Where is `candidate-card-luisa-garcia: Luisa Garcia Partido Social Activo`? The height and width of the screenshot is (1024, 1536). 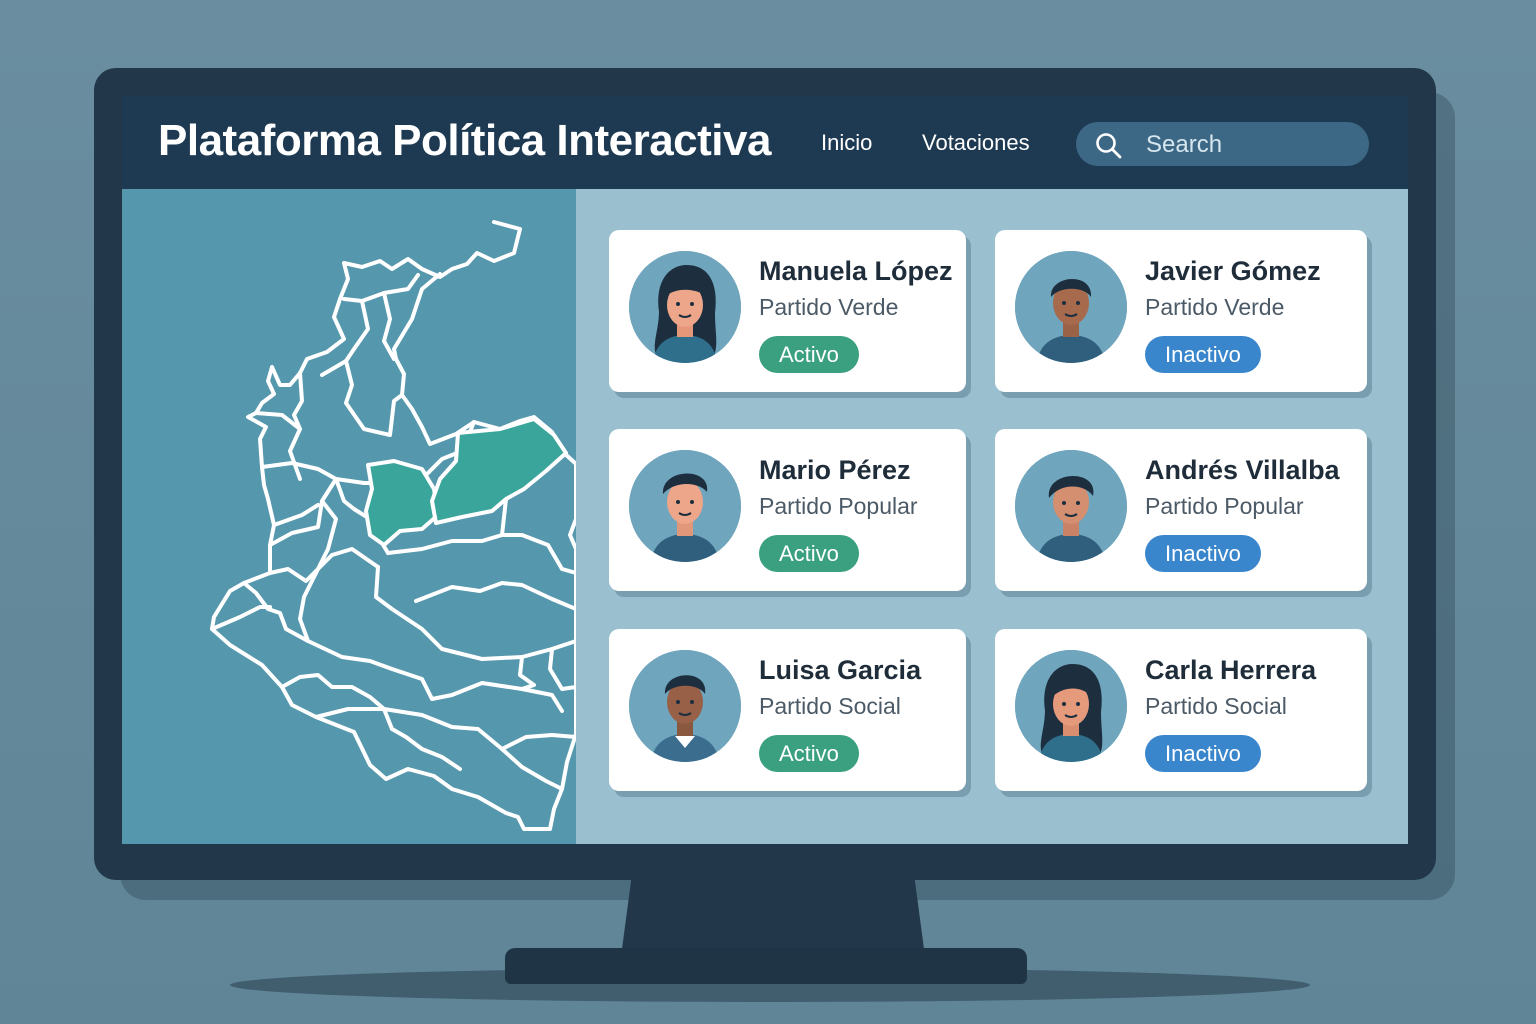 candidate-card-luisa-garcia: Luisa Garcia Partido Social Activo is located at coordinates (787, 710).